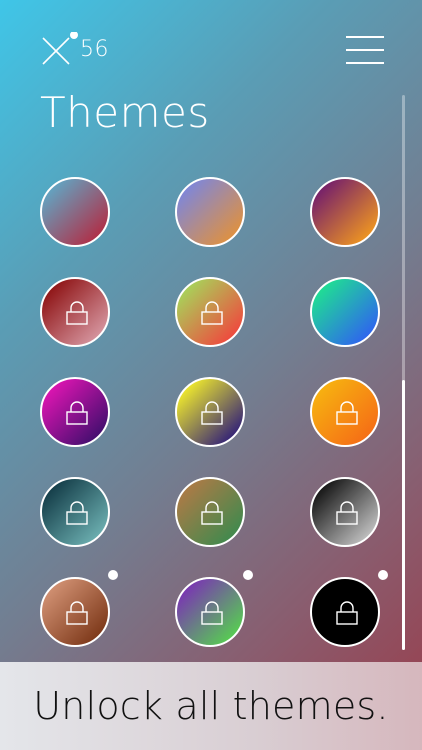  I want to click on top-bar: 56, so click(211, 45).